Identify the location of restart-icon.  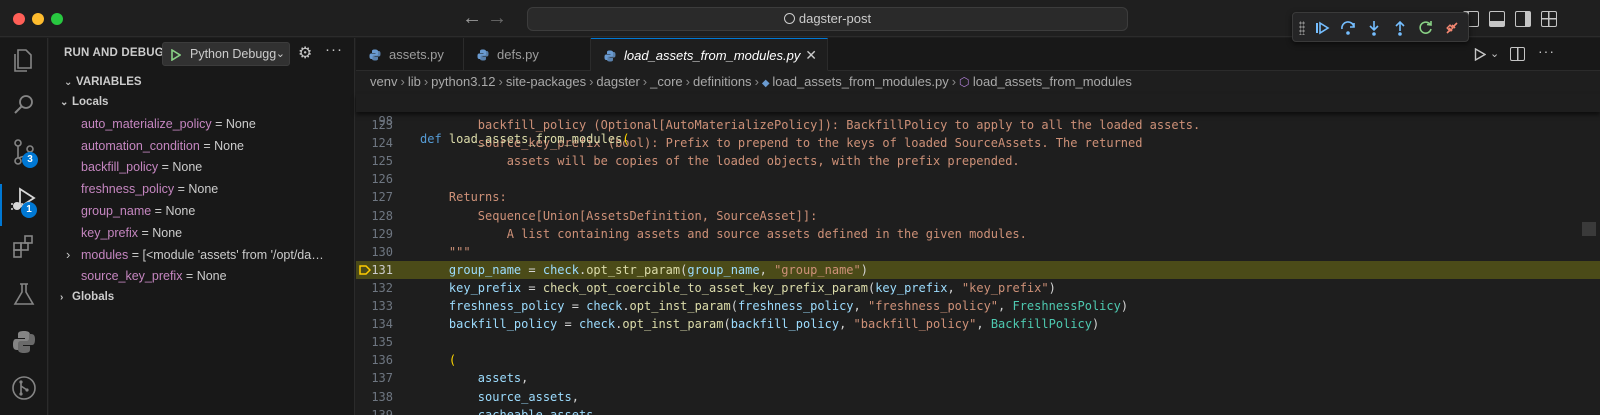
(1426, 28).